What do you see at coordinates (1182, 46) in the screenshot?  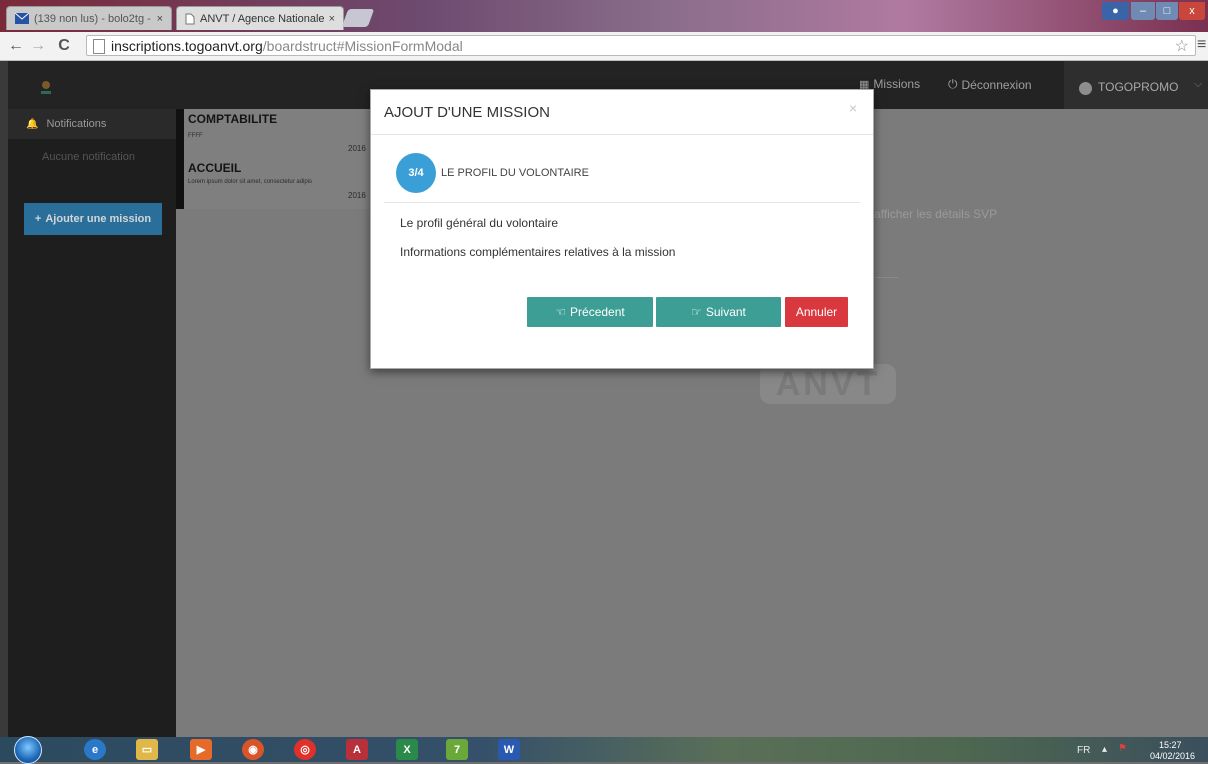 I see `bookmark-star-icon: ☆` at bounding box center [1182, 46].